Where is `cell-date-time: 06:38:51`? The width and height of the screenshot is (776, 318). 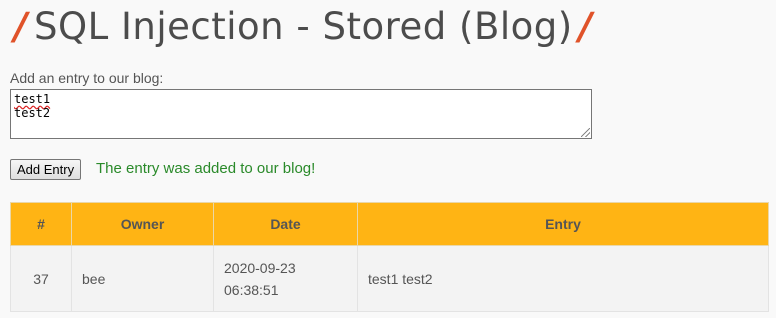 cell-date-time: 06:38:51 is located at coordinates (251, 289).